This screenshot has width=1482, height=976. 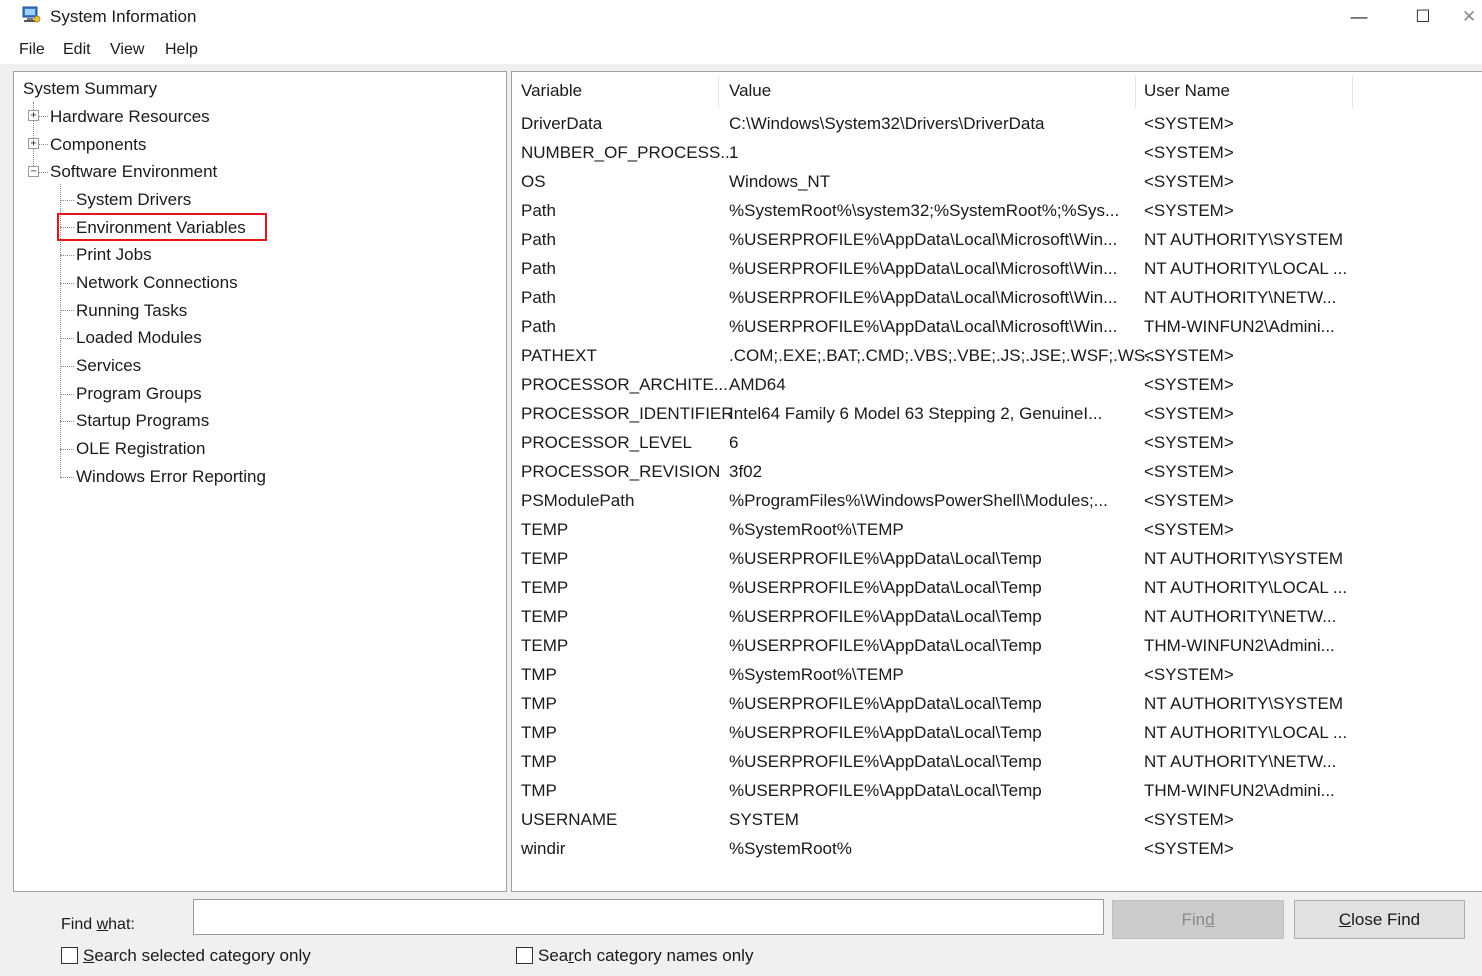 What do you see at coordinates (139, 338) in the screenshot?
I see `tree-item-loaded-modules: Loaded Modules` at bounding box center [139, 338].